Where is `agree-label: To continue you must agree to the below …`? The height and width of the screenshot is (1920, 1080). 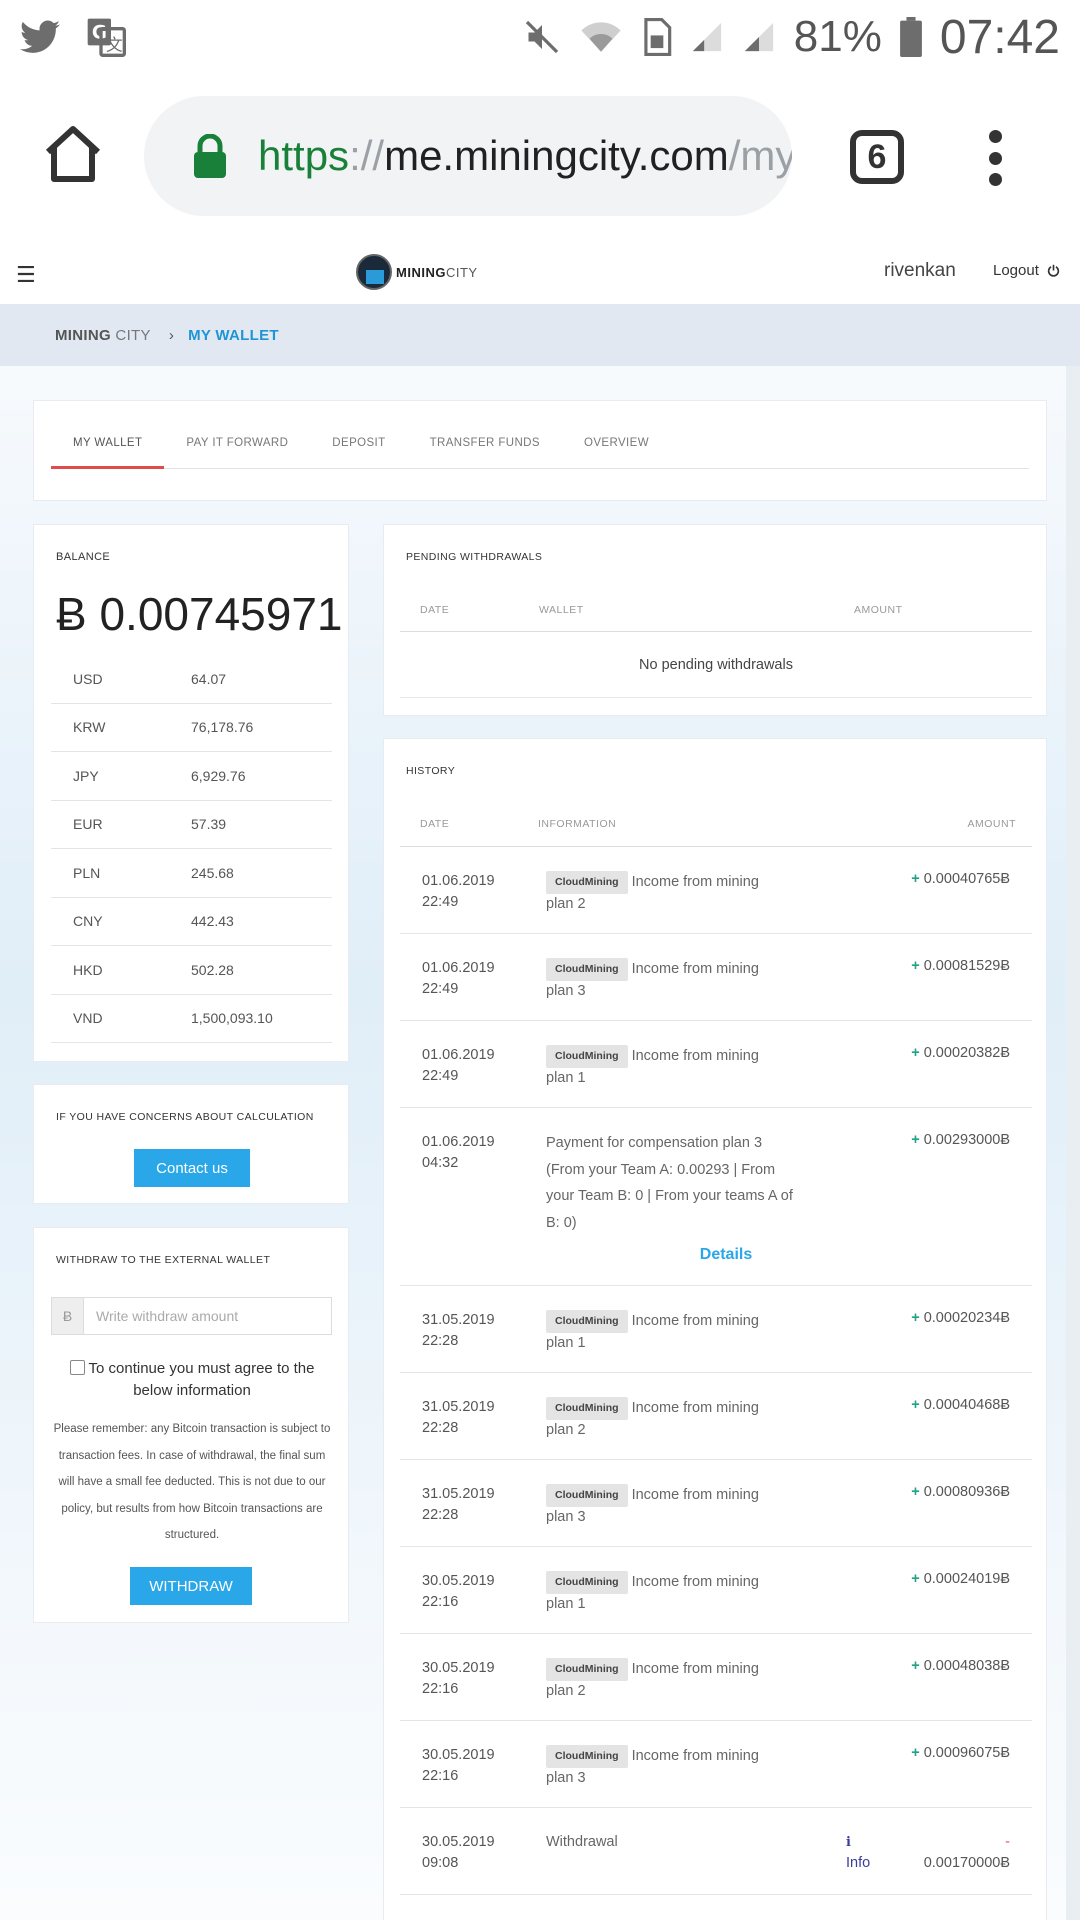 agree-label: To continue you must agree to the below … is located at coordinates (201, 1379).